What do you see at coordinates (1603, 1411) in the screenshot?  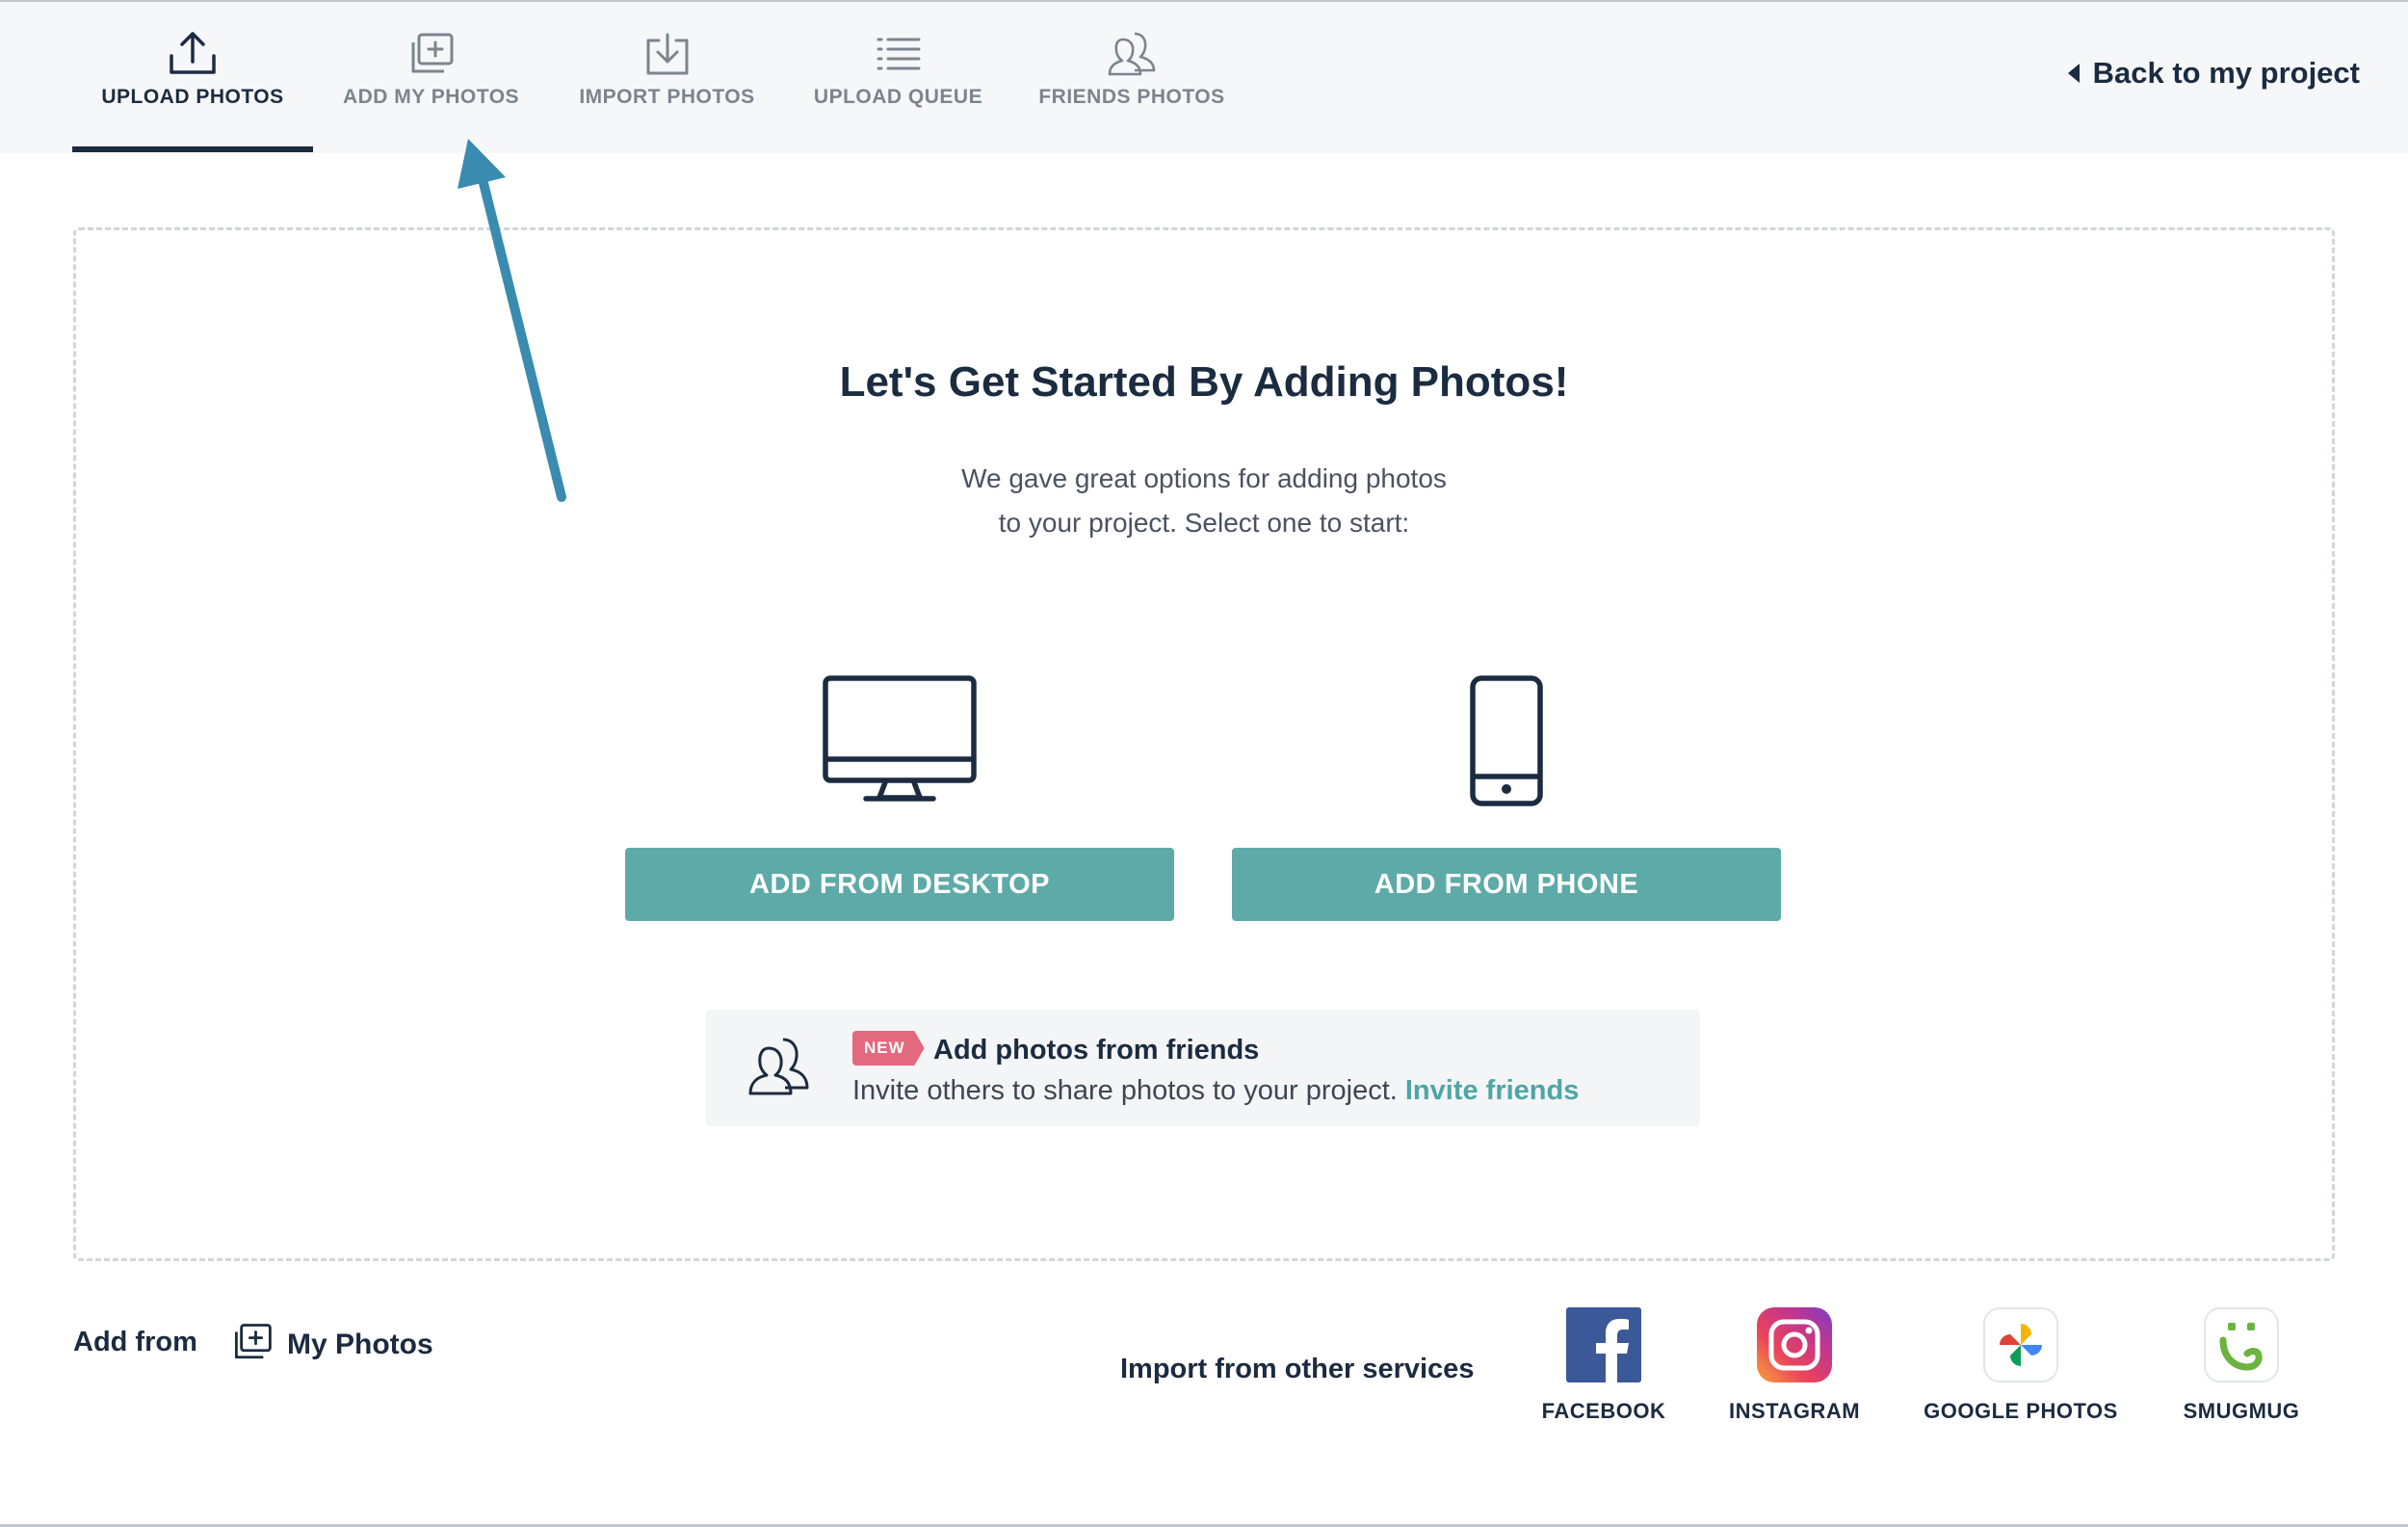 I see `service-label: FACEBOOK` at bounding box center [1603, 1411].